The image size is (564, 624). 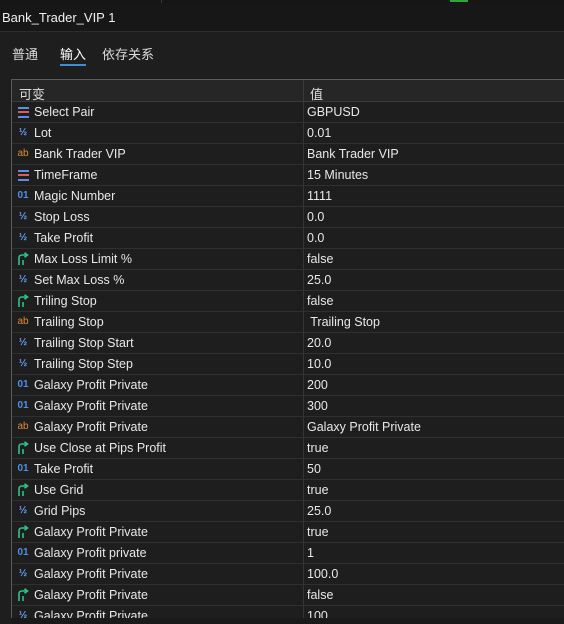 What do you see at coordinates (25, 53) in the screenshot?
I see `tab-general: 普通` at bounding box center [25, 53].